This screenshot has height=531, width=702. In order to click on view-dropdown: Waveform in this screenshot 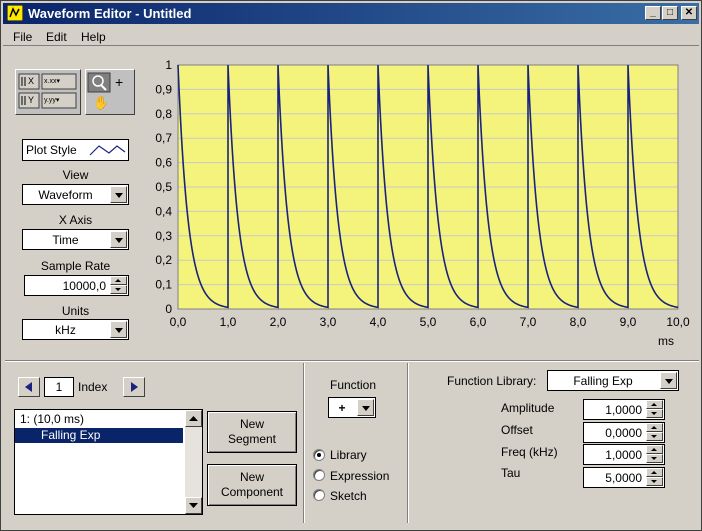, I will do `click(75, 194)`.